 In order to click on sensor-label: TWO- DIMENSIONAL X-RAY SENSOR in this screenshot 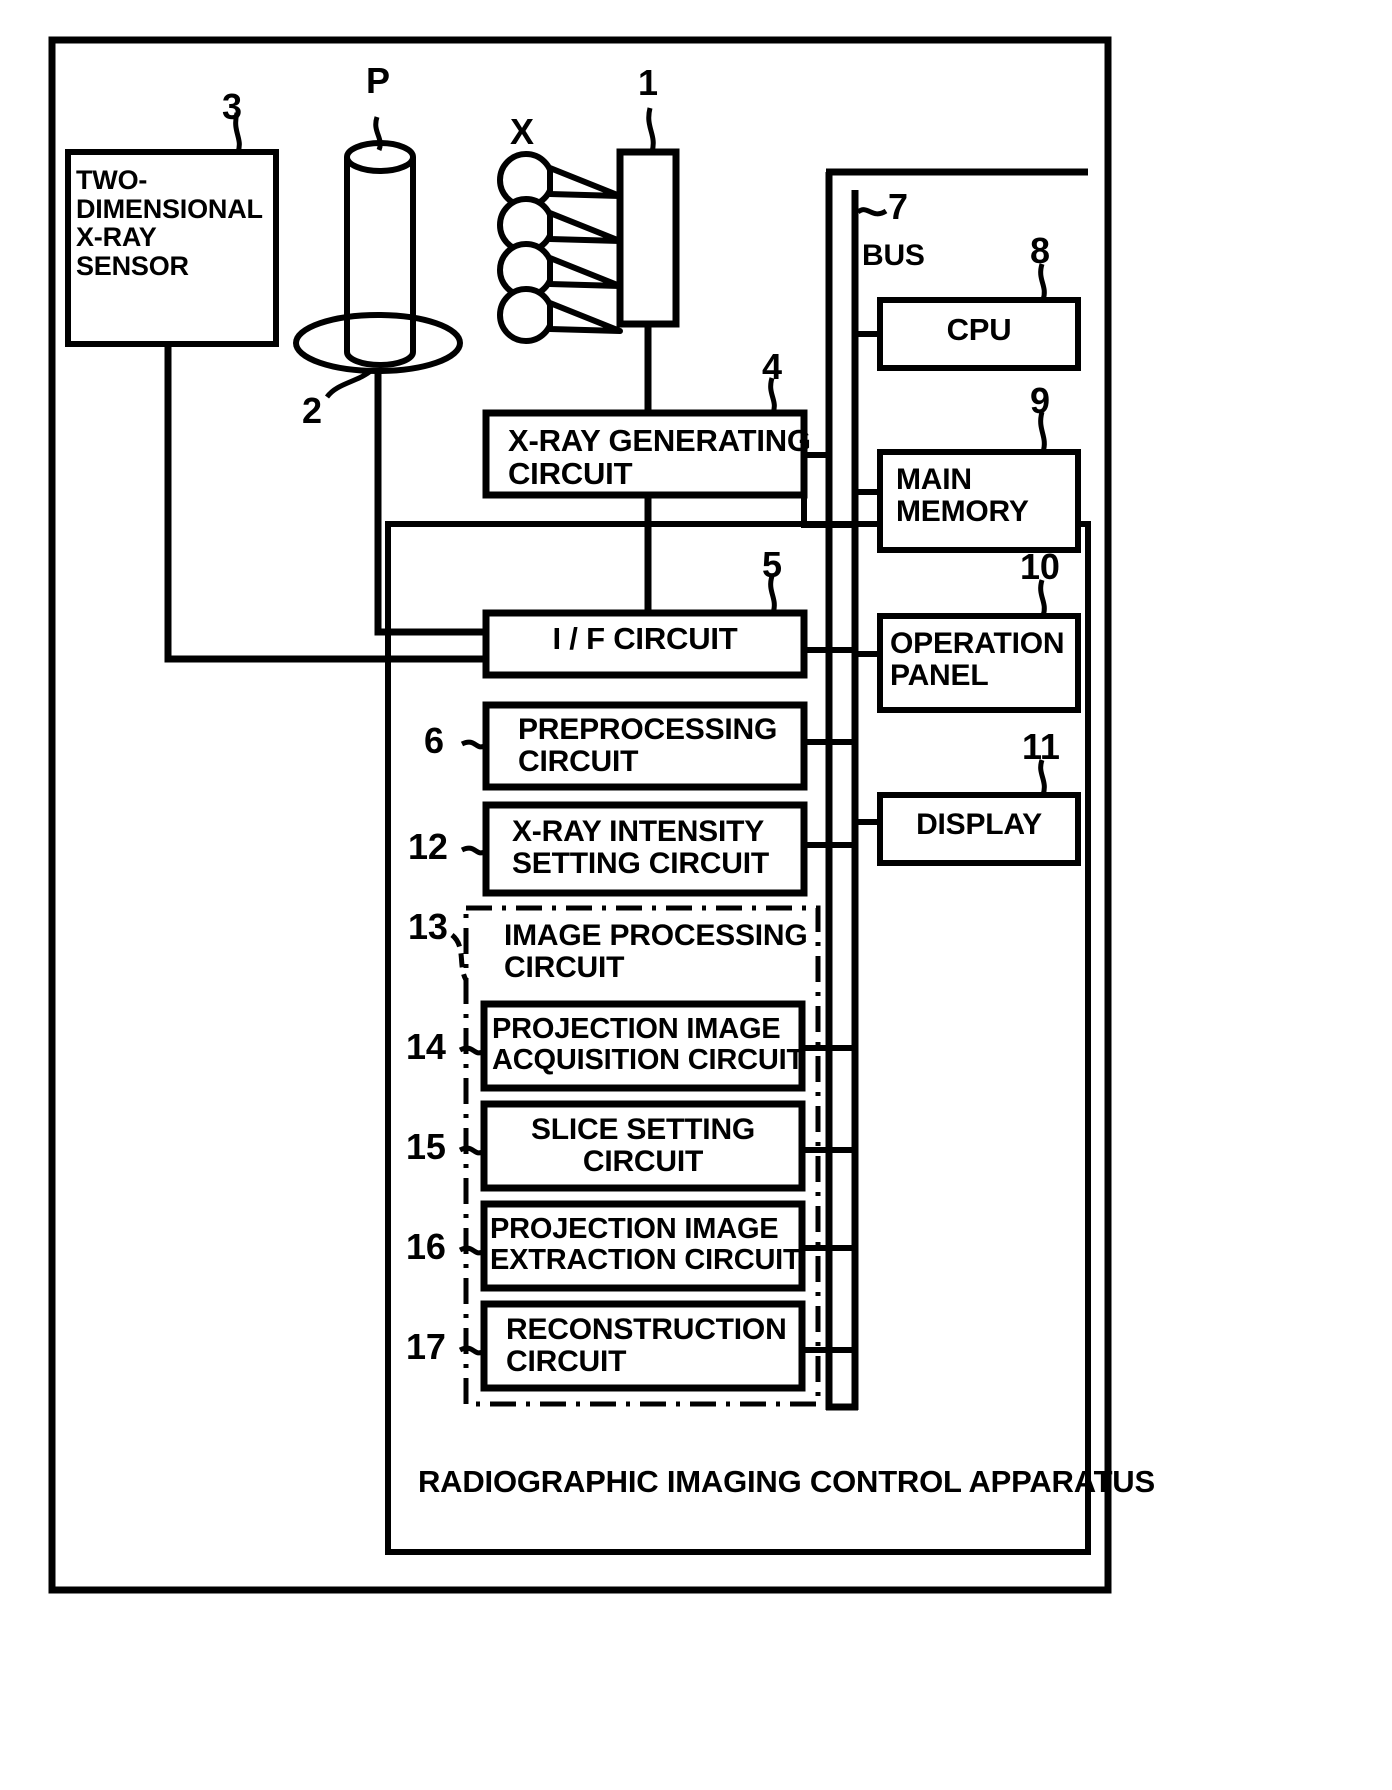, I will do `click(169, 223)`.